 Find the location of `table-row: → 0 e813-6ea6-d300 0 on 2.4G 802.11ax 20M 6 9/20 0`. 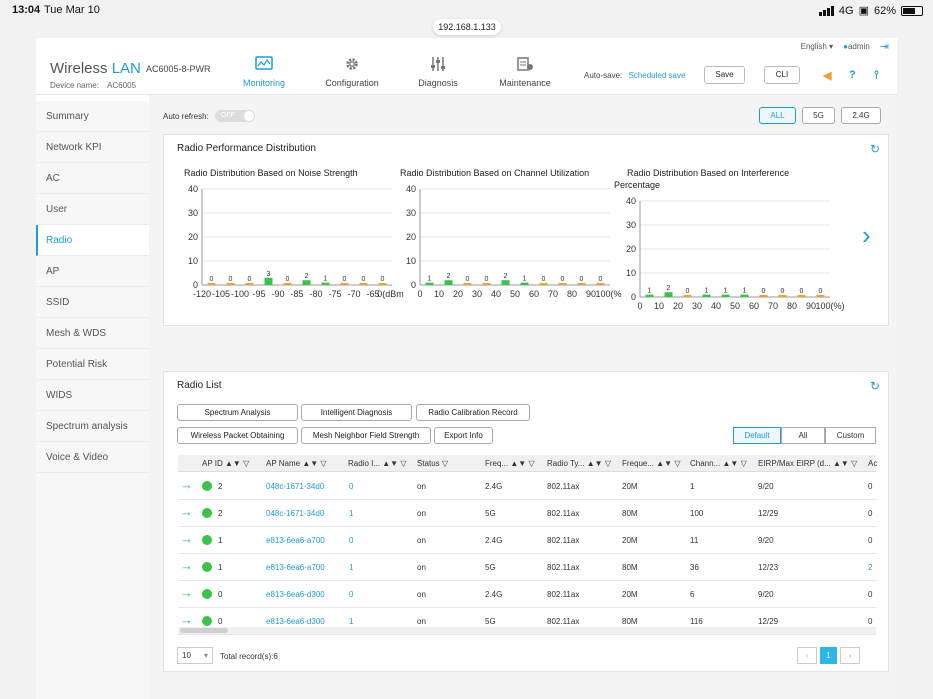

table-row: → 0 e813-6ea6-d300 0 on 2.4G 802.11ax 20M 6 9/20 0 is located at coordinates (527, 594).